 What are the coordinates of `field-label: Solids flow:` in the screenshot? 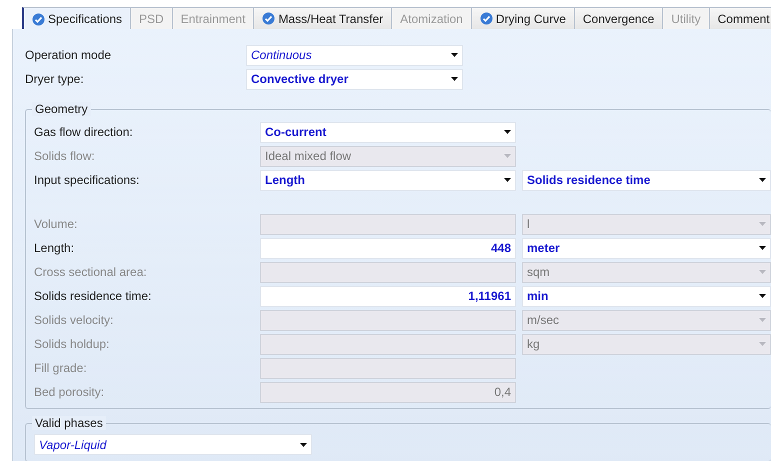 It's located at (65, 156).